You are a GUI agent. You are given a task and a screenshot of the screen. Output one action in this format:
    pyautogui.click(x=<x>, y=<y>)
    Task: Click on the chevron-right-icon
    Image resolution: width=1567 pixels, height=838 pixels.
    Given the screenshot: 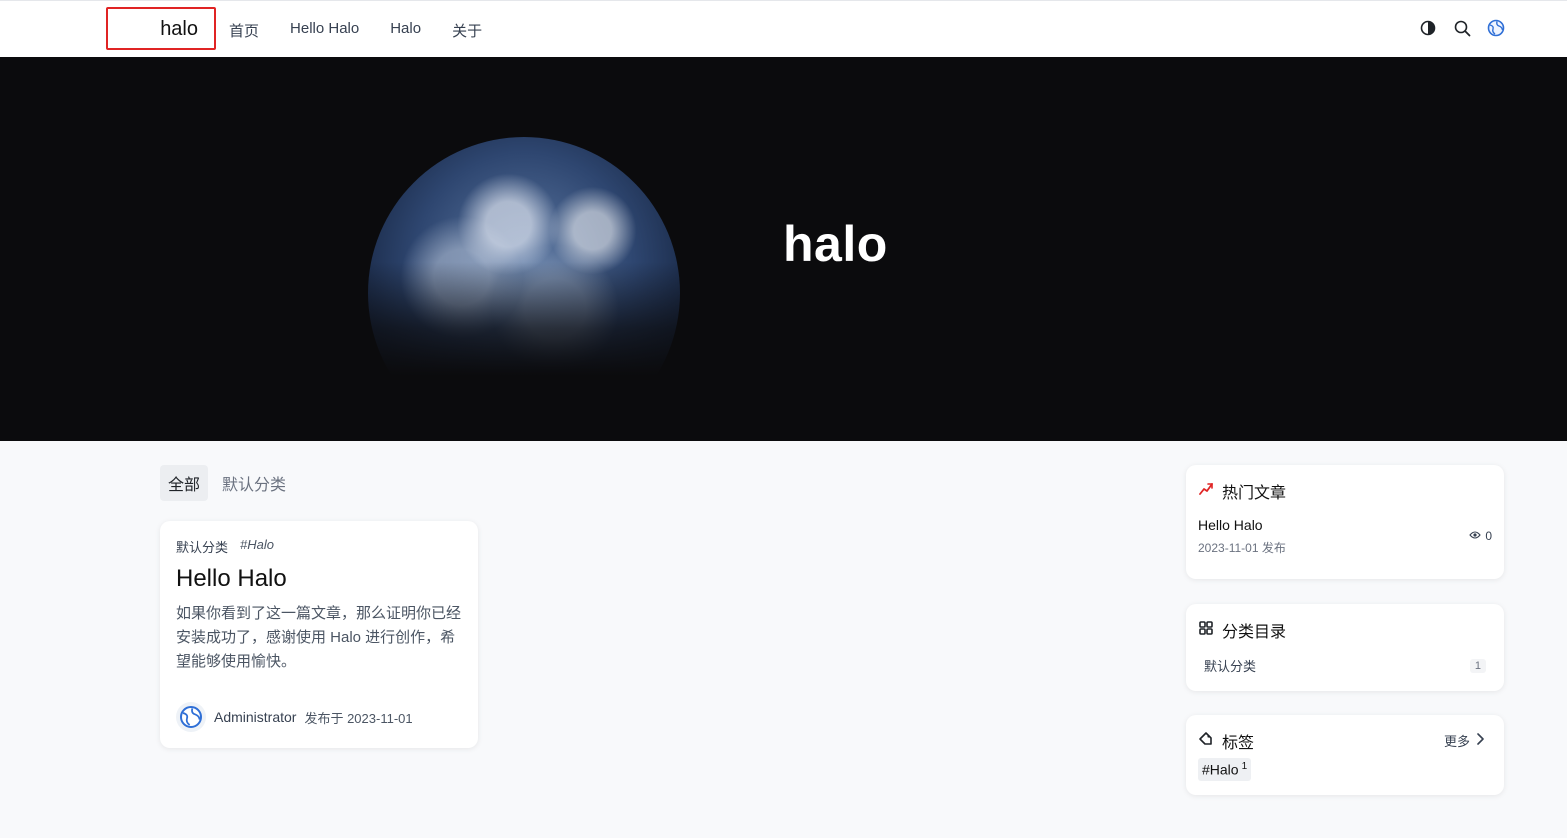 What is the action you would take?
    pyautogui.click(x=1480, y=740)
    